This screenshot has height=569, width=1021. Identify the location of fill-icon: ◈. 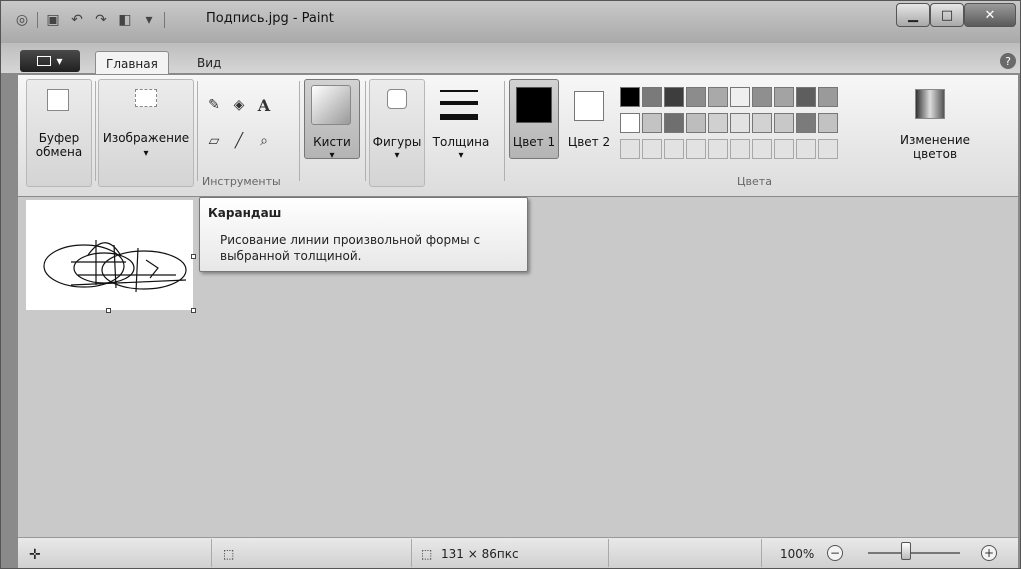
(239, 105).